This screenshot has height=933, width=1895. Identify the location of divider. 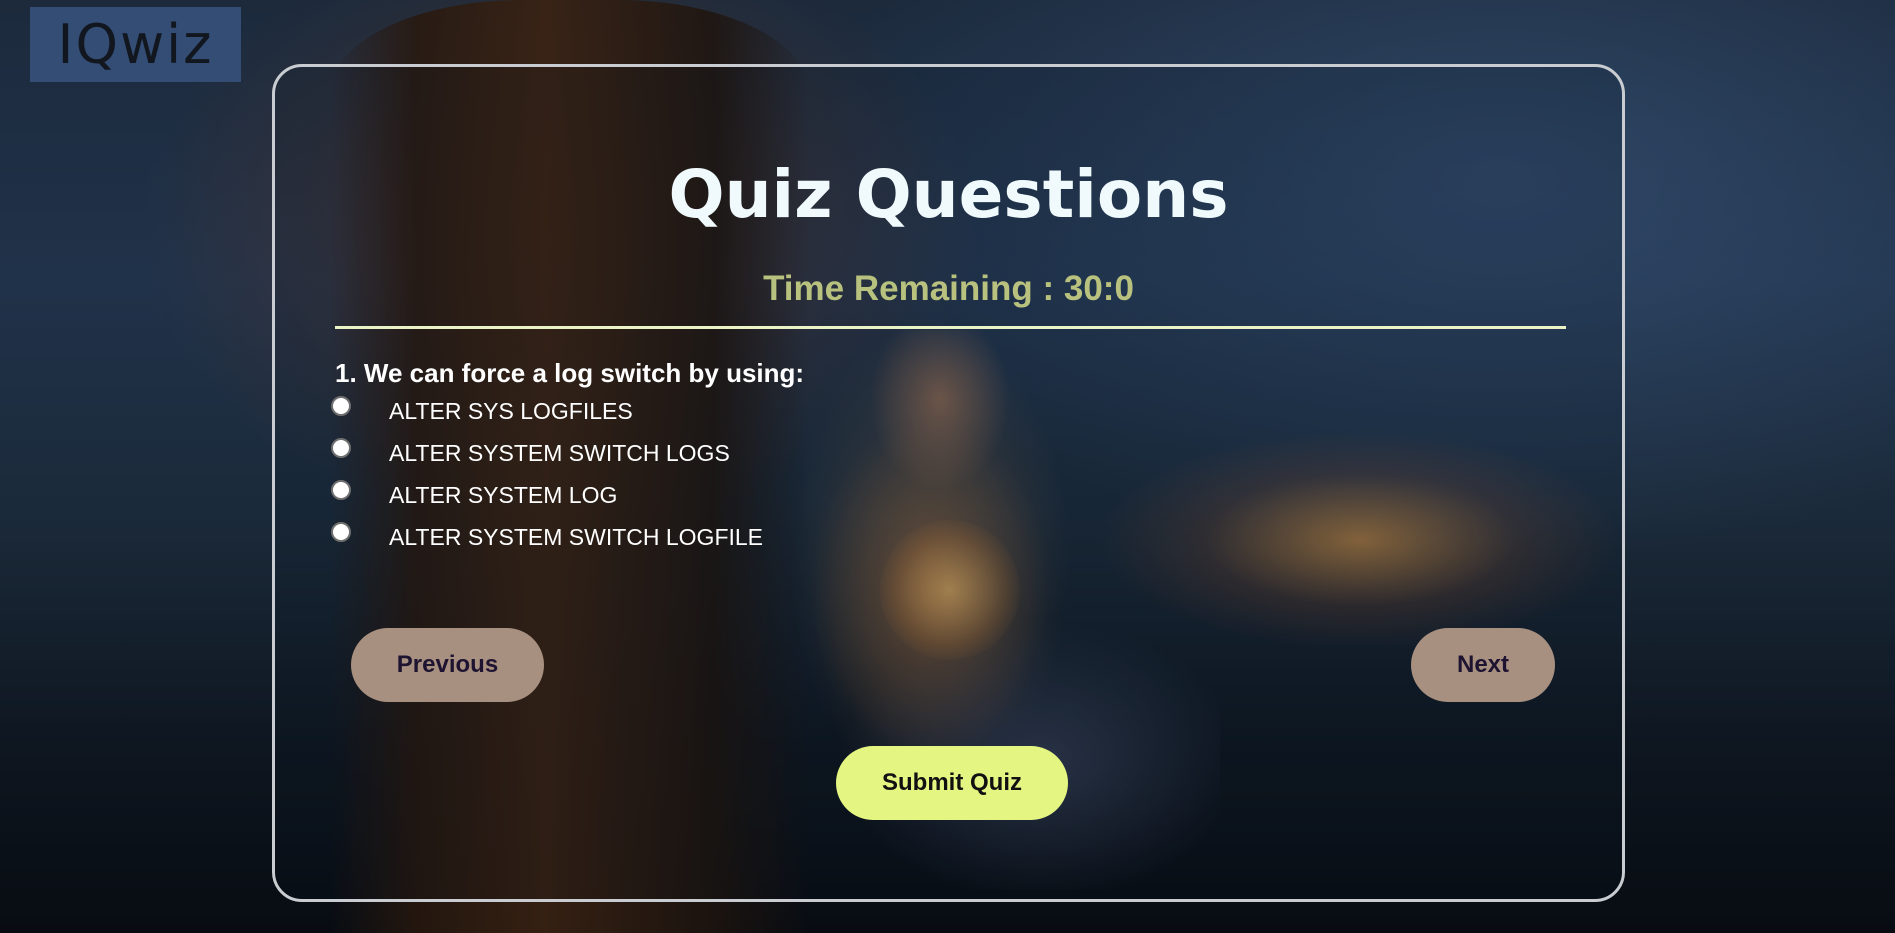
(950, 327).